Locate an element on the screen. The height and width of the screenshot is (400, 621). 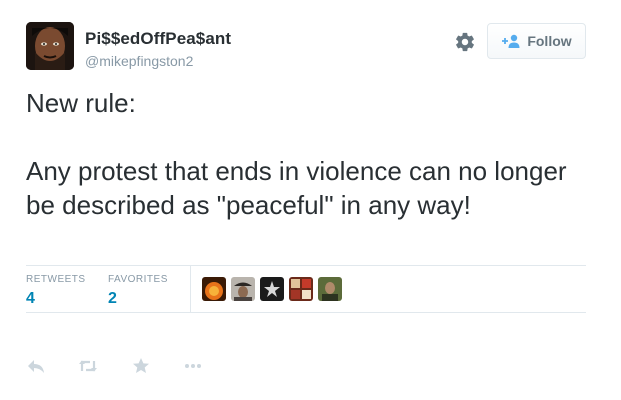
follow-button-label: Follow is located at coordinates (549, 41).